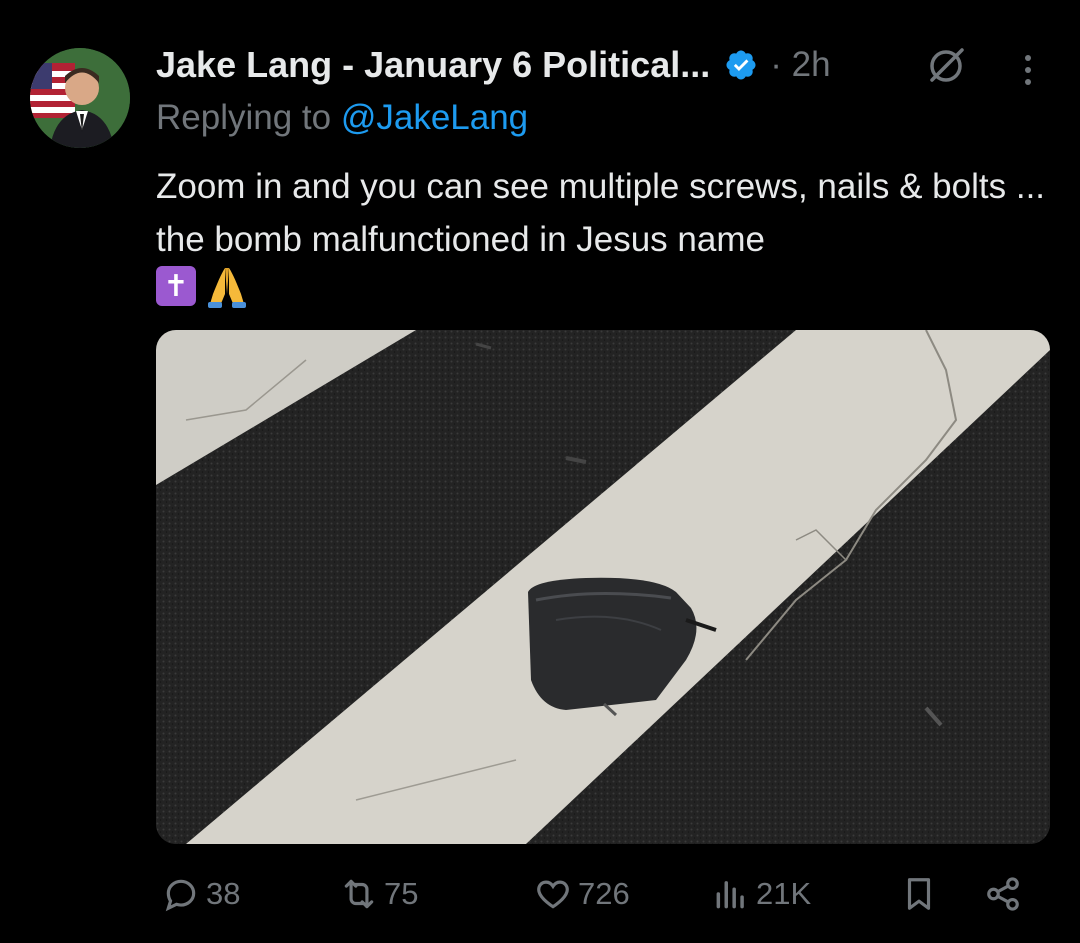 The height and width of the screenshot is (943, 1080). Describe the element at coordinates (946, 66) in the screenshot. I see `grok-icon` at that location.